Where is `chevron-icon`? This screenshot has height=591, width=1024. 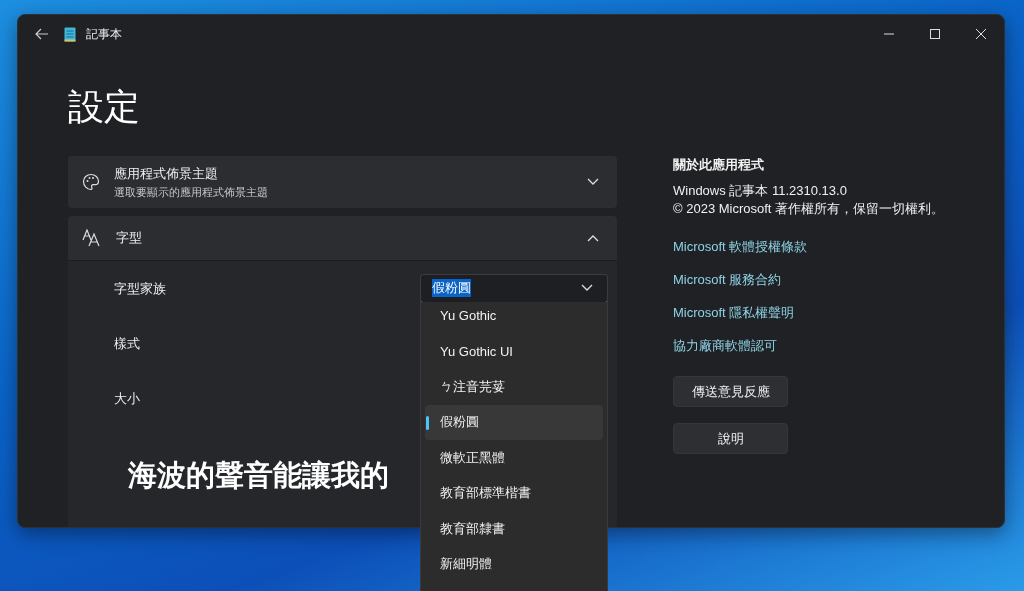 chevron-icon is located at coordinates (587, 288).